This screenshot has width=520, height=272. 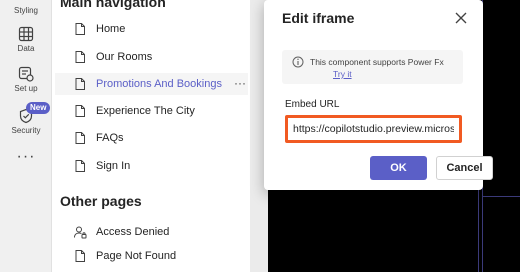 I want to click on rail-item-setup: Set up, so click(x=26, y=79).